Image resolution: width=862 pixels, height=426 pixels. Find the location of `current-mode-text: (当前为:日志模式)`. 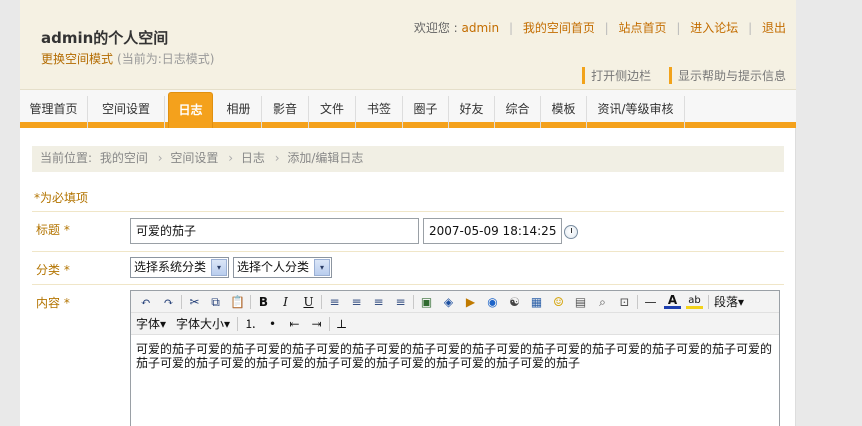

current-mode-text: (当前为:日志模式) is located at coordinates (166, 59).